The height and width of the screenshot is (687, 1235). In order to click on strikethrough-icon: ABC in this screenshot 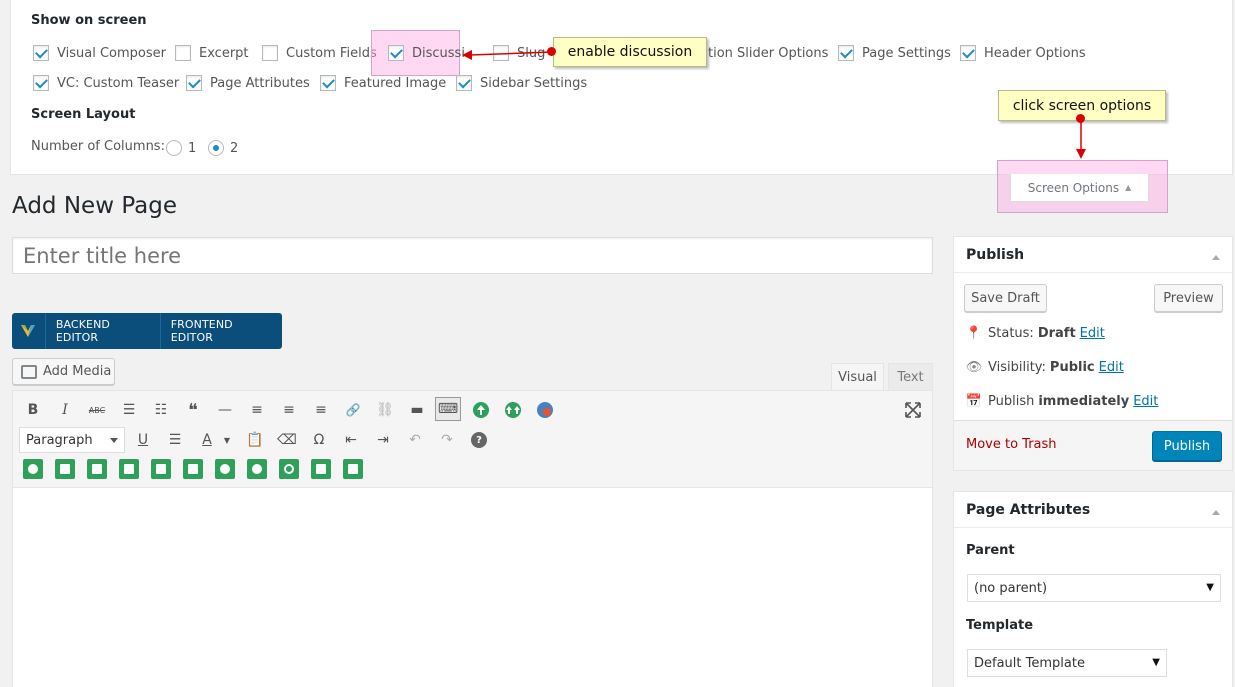, I will do `click(97, 410)`.